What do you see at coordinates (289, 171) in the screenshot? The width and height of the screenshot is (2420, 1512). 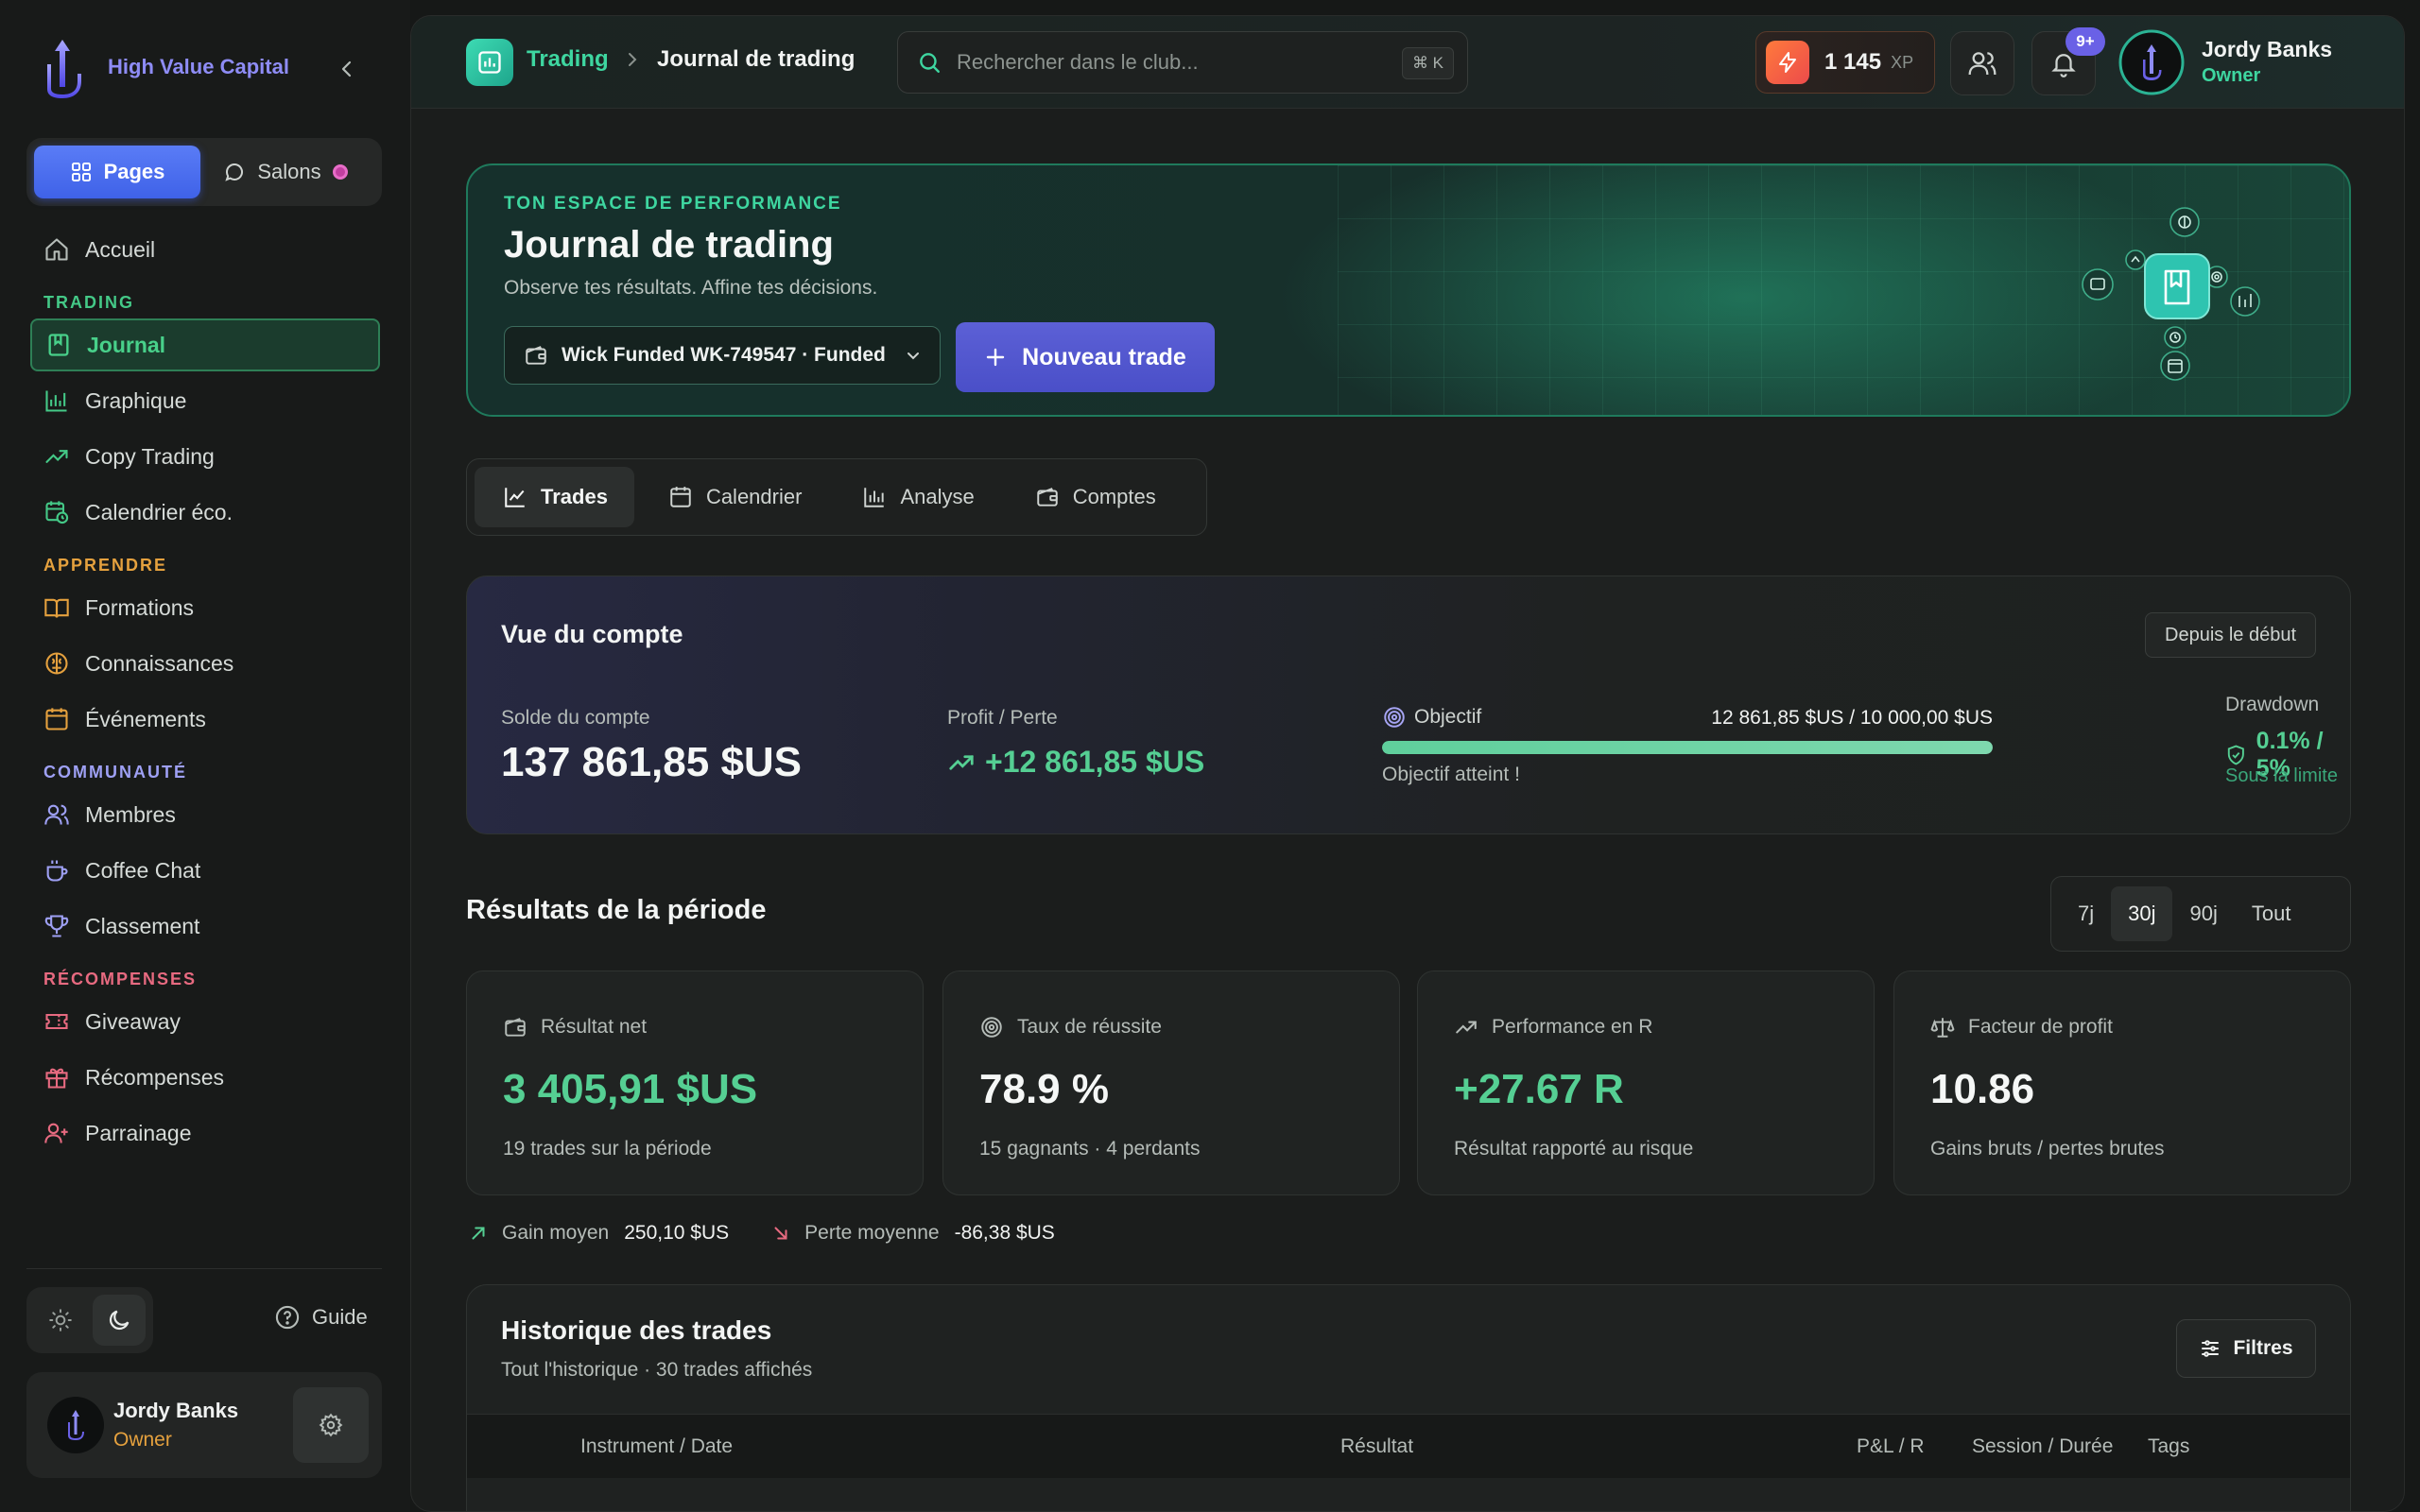 I see `rooms-tab-label: Salons` at bounding box center [289, 171].